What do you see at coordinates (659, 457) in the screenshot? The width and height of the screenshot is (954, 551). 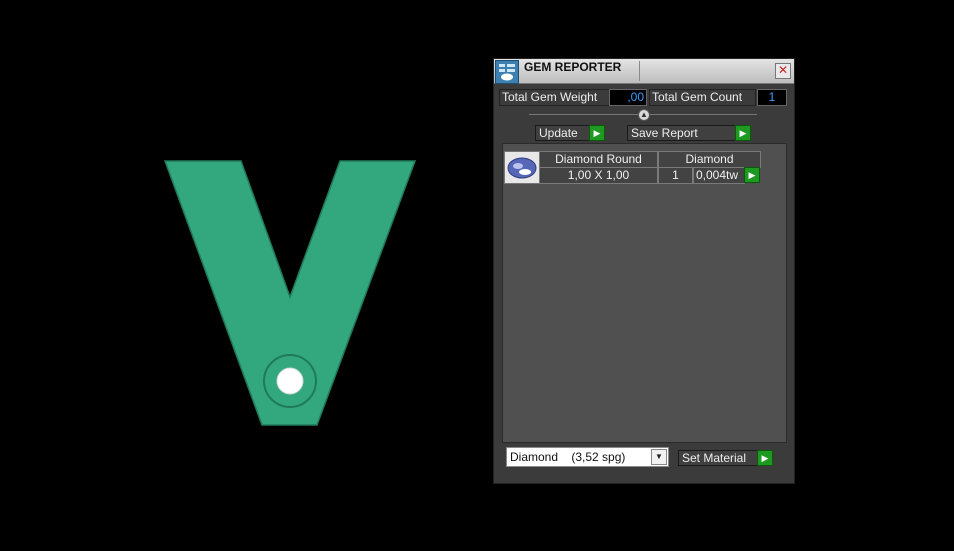 I see `chevron-down-icon: ▼` at bounding box center [659, 457].